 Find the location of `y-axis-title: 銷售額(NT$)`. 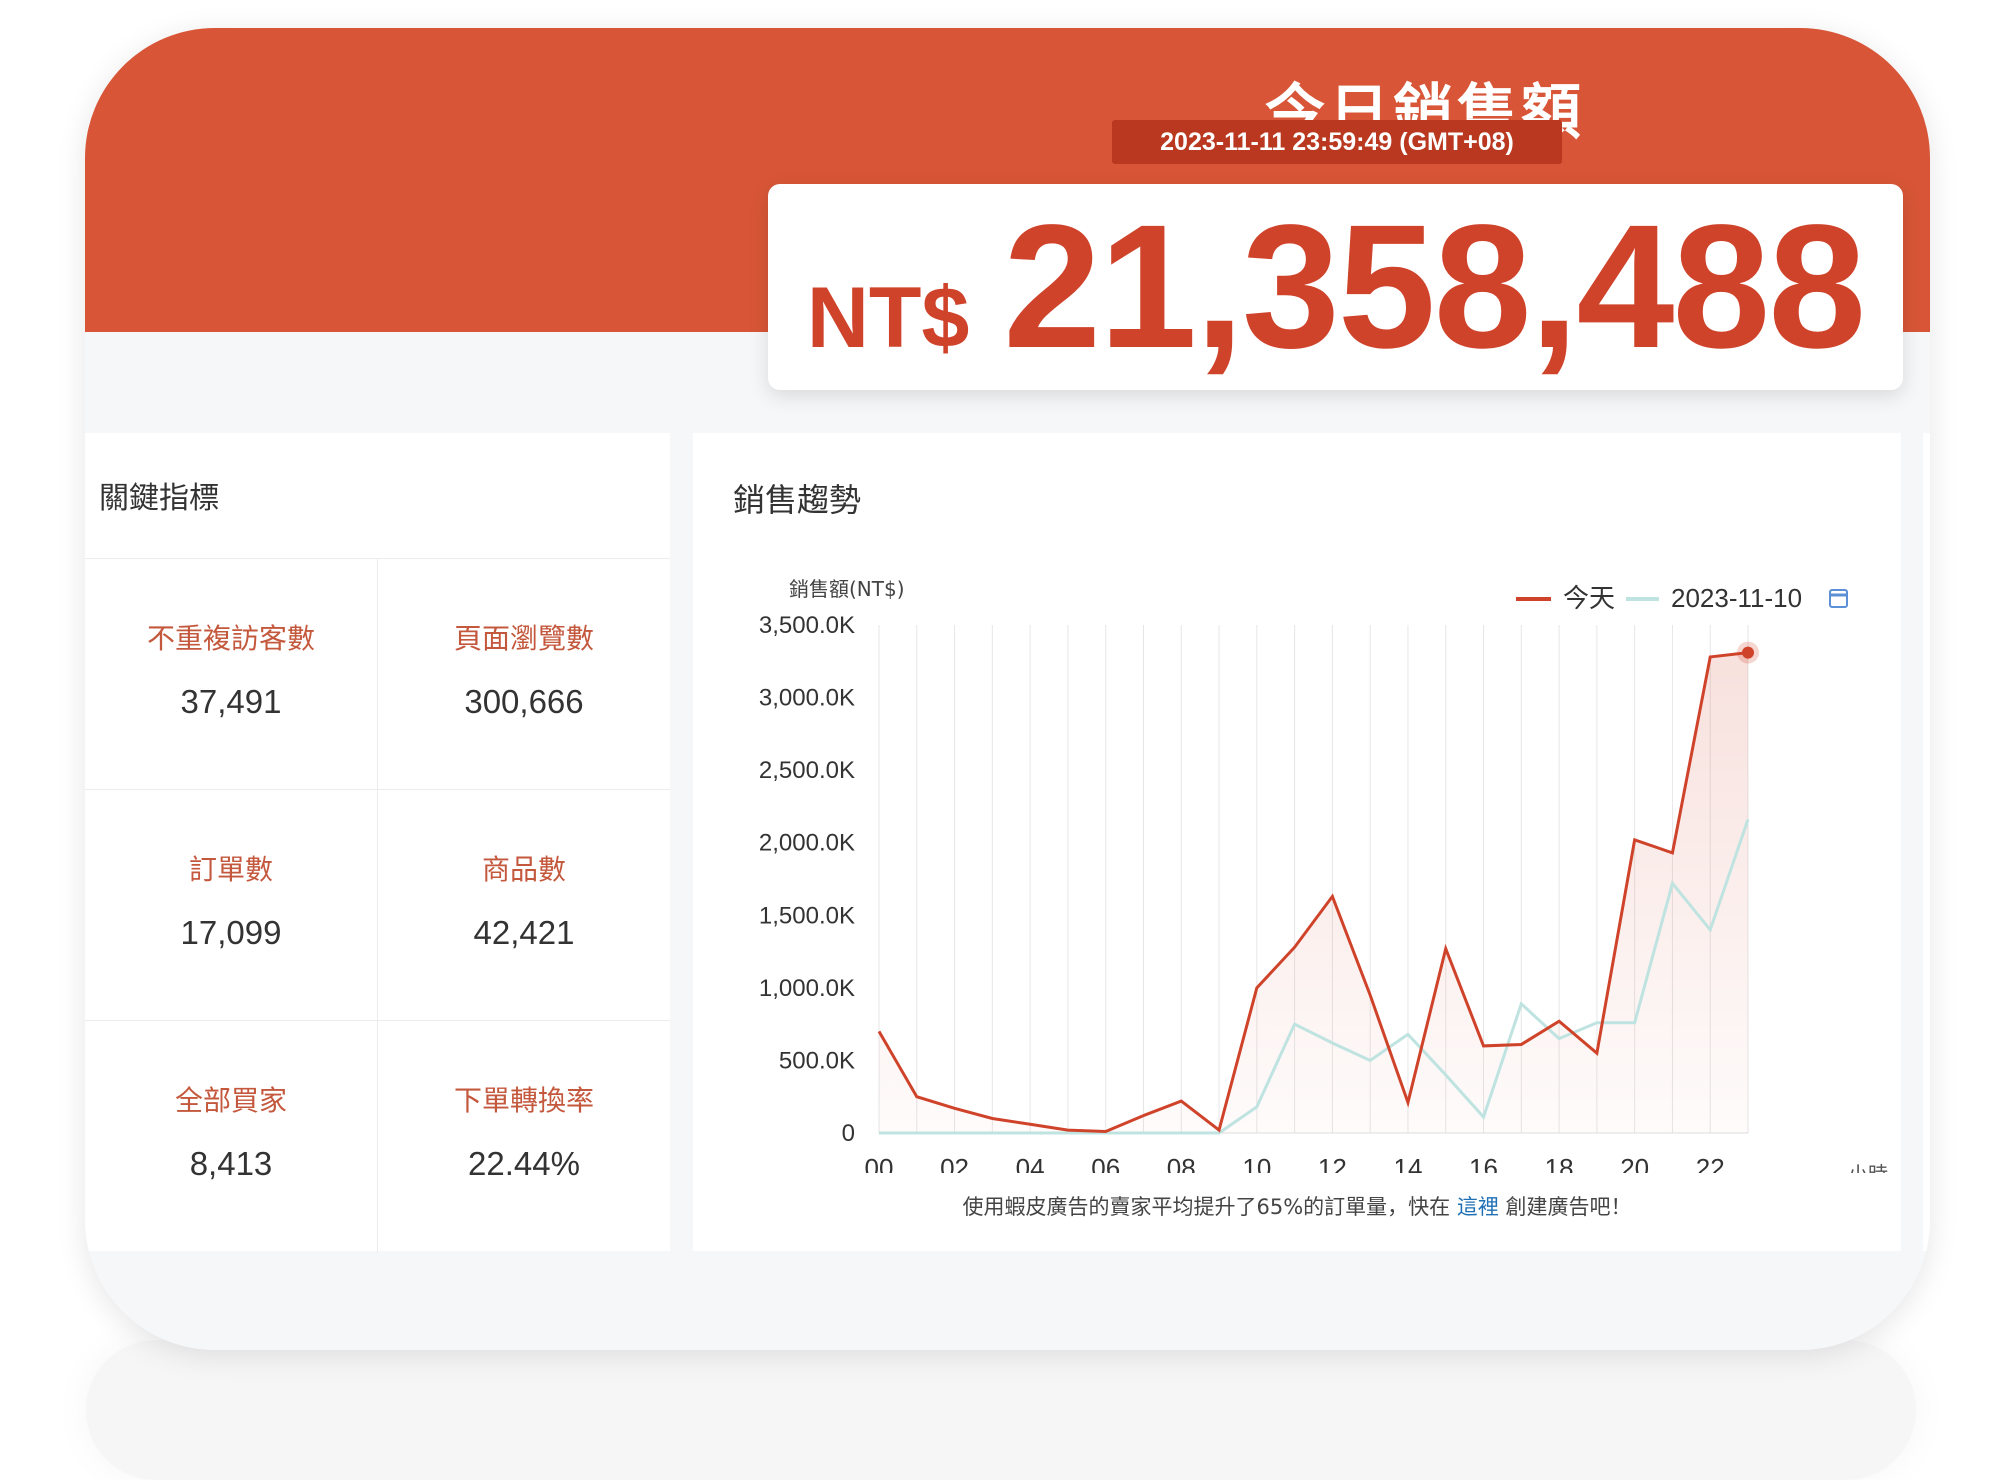

y-axis-title: 銷售額(NT$) is located at coordinates (847, 589).